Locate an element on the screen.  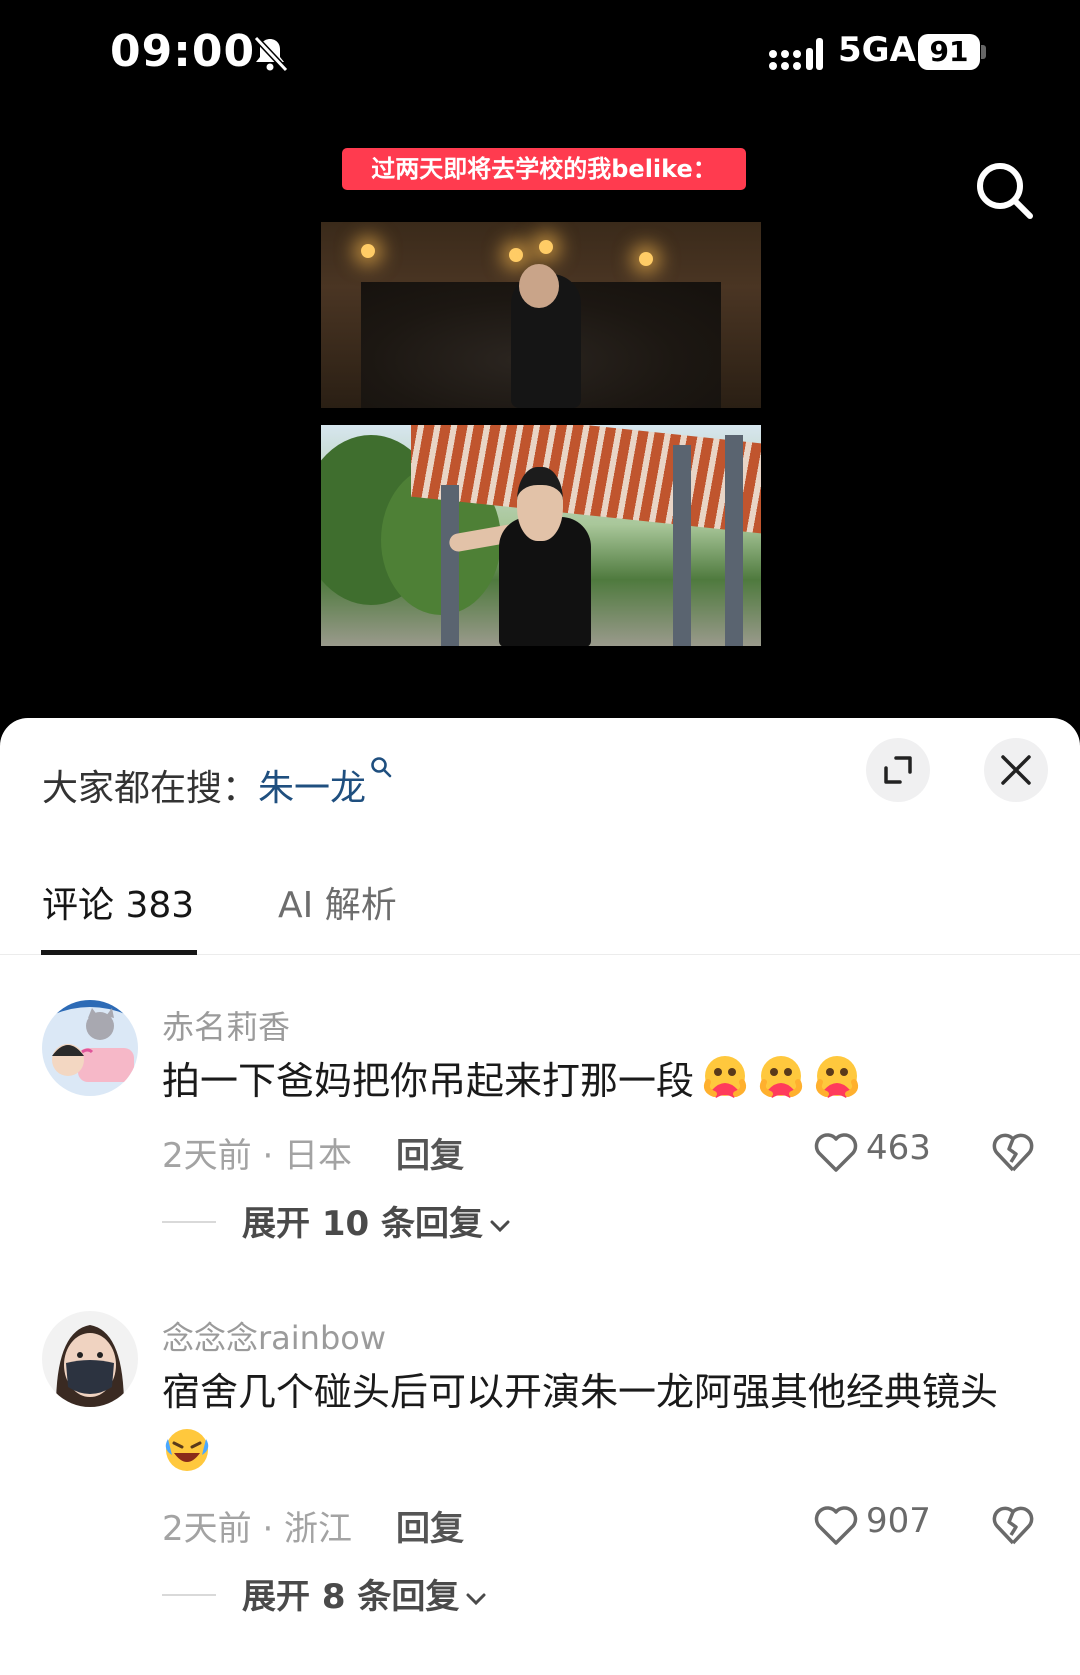
comment-text-content: 宿舍几个碰头后可以开演朱一龙阿强其他经典镜头 is located at coordinates (580, 1392).